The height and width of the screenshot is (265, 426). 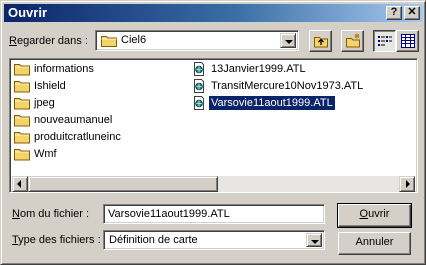 I want to click on list-view-icon, so click(x=385, y=41).